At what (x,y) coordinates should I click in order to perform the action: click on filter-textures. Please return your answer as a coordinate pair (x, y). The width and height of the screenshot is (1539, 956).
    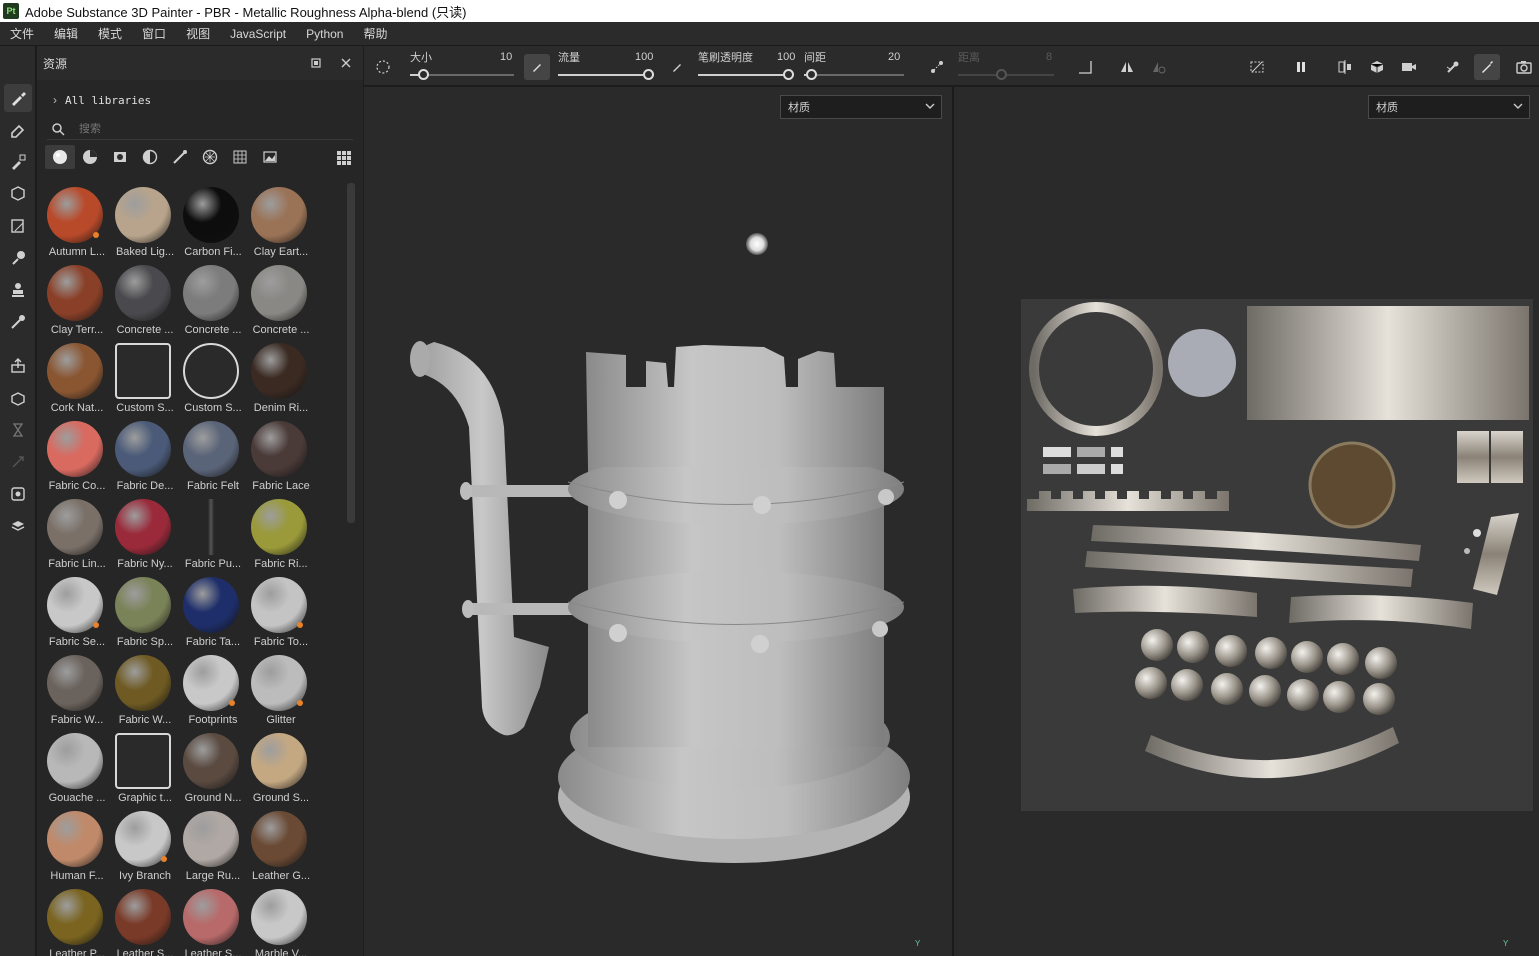
    Looking at the image, I should click on (210, 157).